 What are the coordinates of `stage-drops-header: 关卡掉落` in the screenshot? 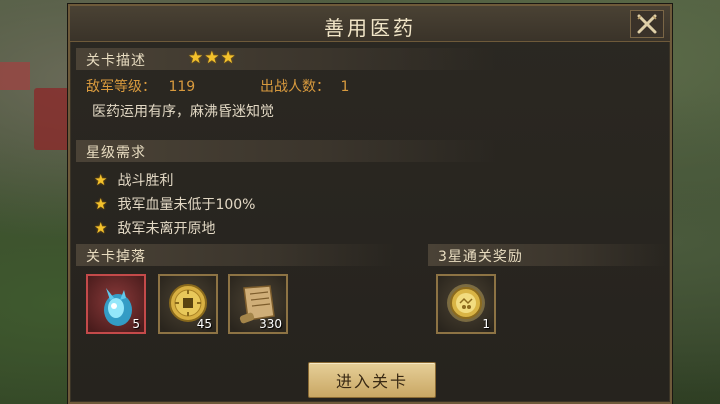 It's located at (236, 255).